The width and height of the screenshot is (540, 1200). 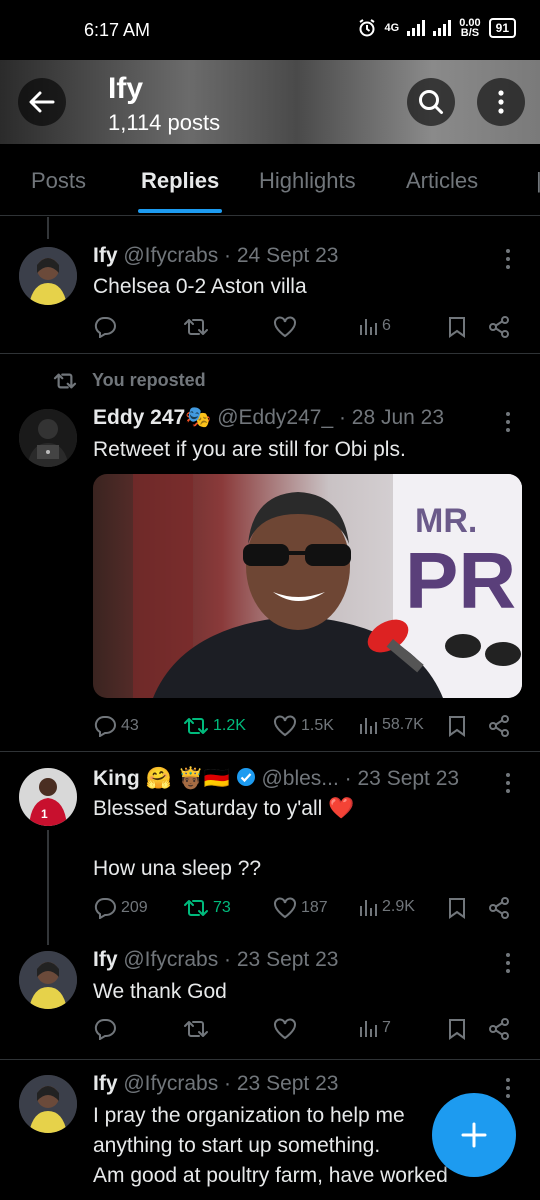 I want to click on thread-line, so click(x=48, y=228).